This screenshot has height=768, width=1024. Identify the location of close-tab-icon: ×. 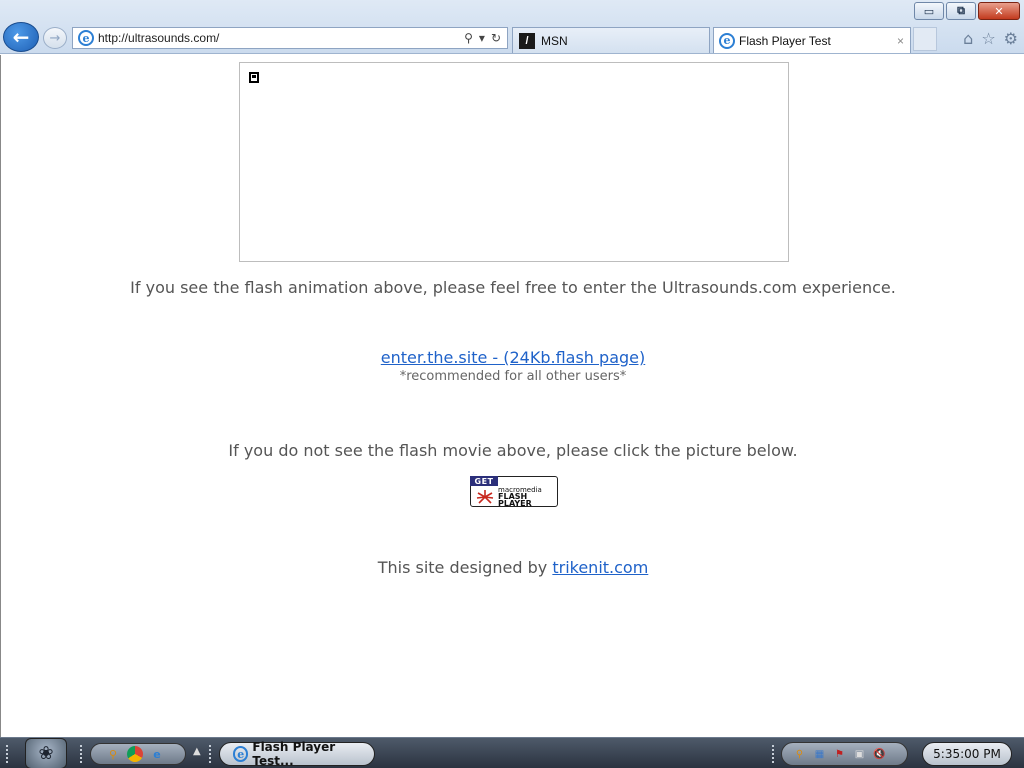
(900, 41).